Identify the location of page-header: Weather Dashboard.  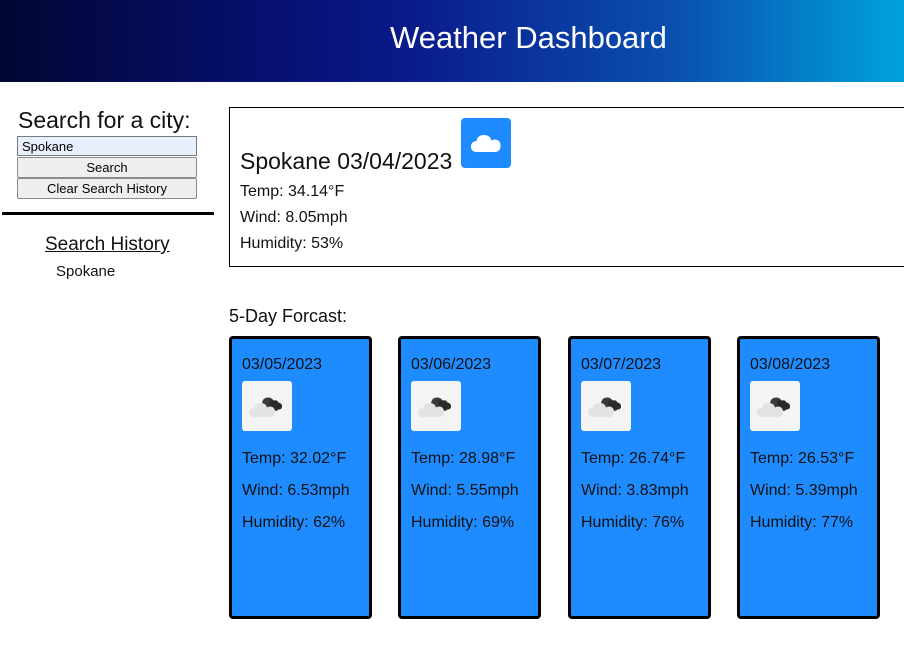
(452, 41).